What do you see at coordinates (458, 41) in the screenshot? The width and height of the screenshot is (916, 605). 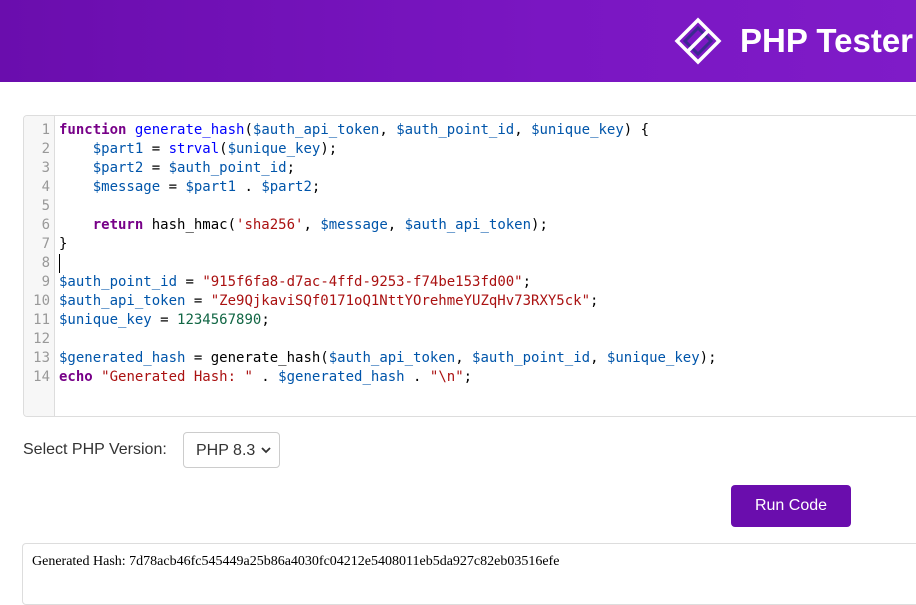 I see `app-header: PHP Tester` at bounding box center [458, 41].